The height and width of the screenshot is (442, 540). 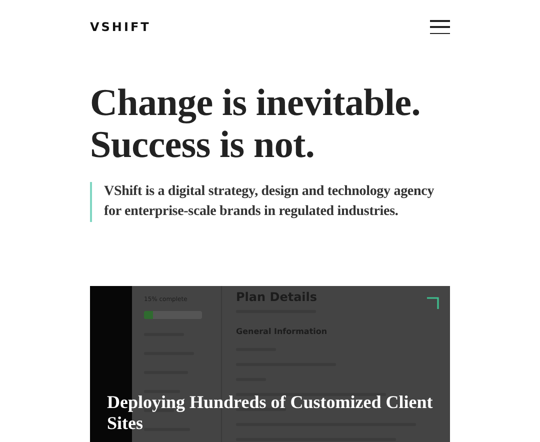 What do you see at coordinates (433, 303) in the screenshot?
I see `corner-bracket-icon` at bounding box center [433, 303].